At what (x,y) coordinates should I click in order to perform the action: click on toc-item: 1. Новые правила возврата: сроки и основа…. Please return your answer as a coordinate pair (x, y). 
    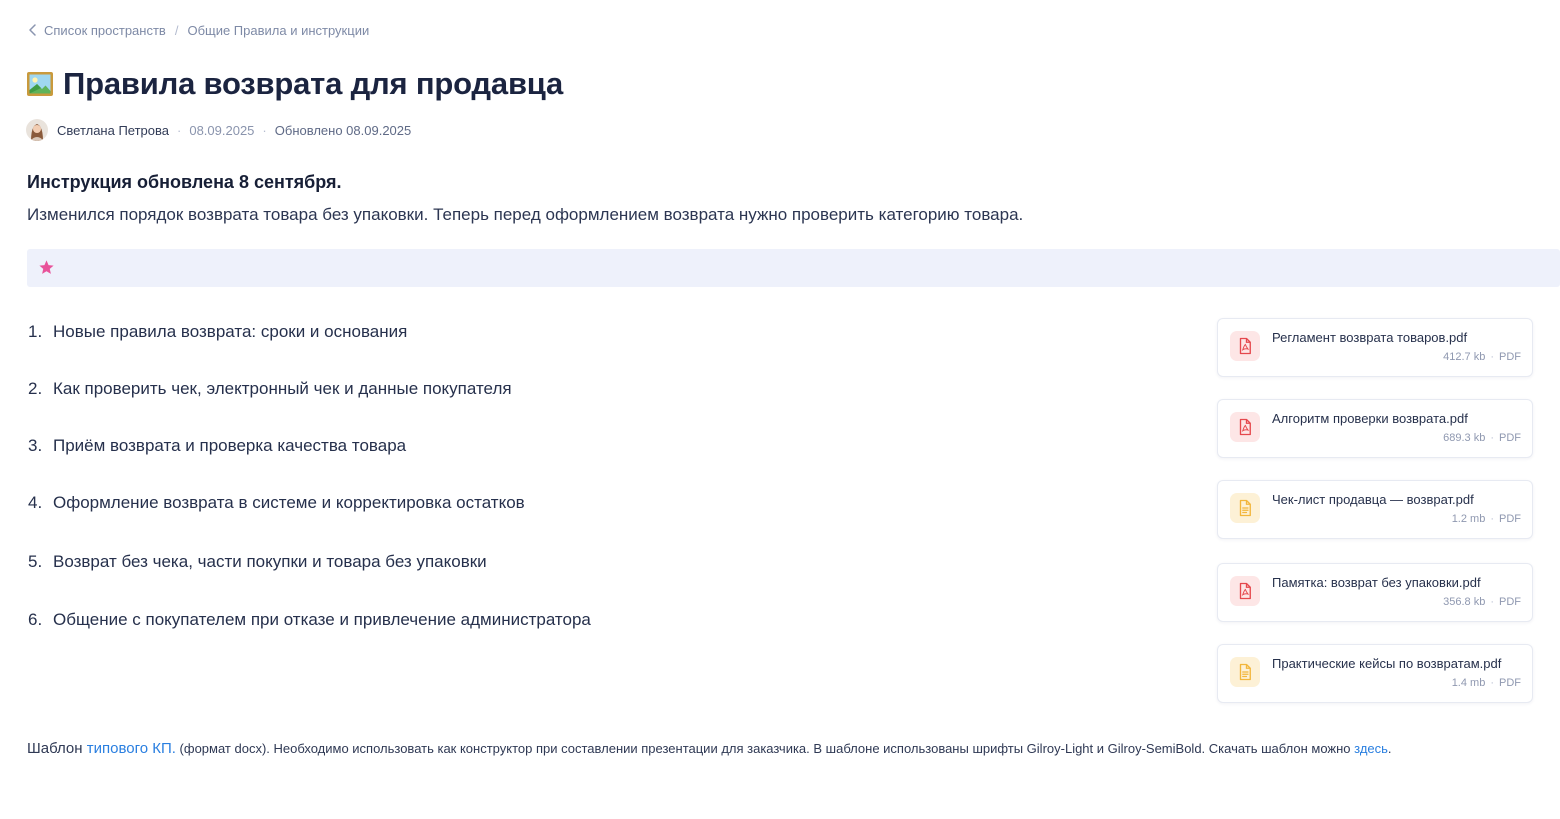
    Looking at the image, I should click on (217, 332).